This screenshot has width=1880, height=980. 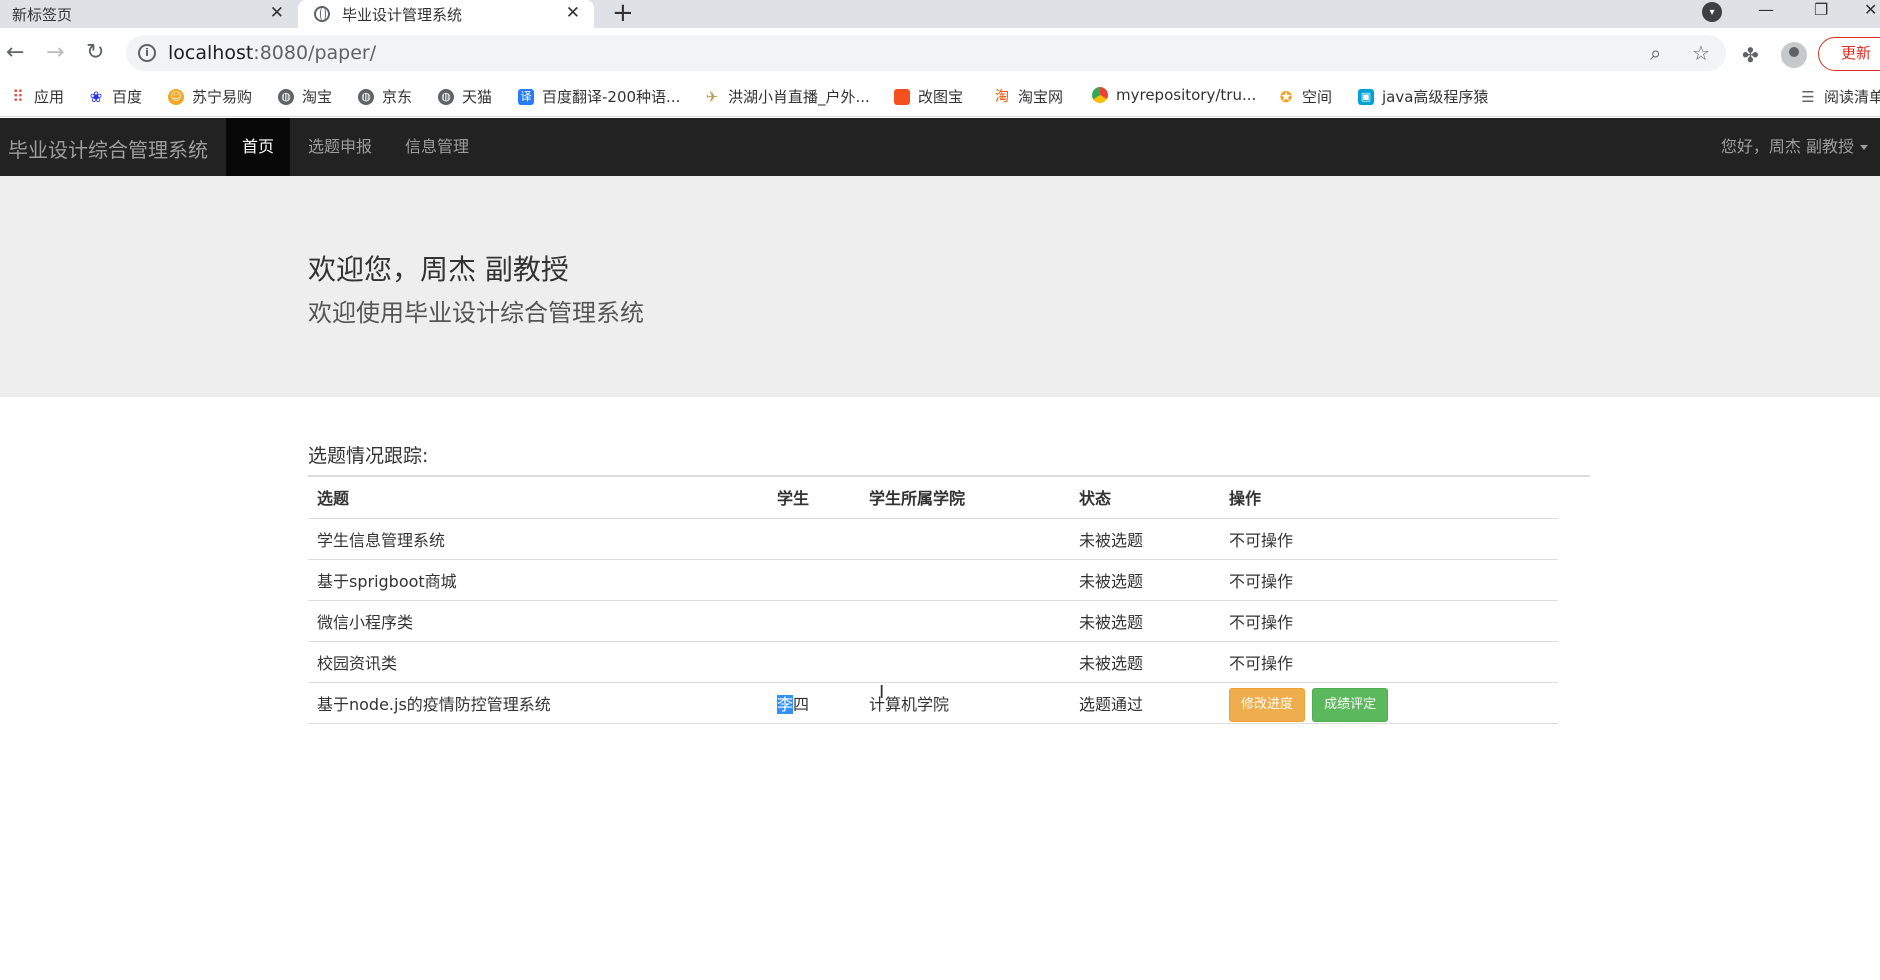 What do you see at coordinates (438, 269) in the screenshot?
I see `welcome-heading: 欢迎您，周杰 副教授` at bounding box center [438, 269].